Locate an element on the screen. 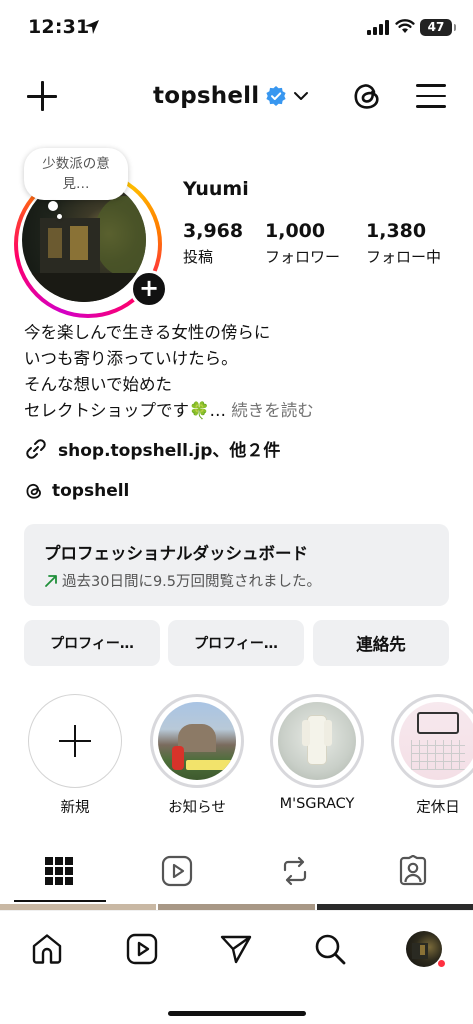  content-tabs is located at coordinates (236, 873).